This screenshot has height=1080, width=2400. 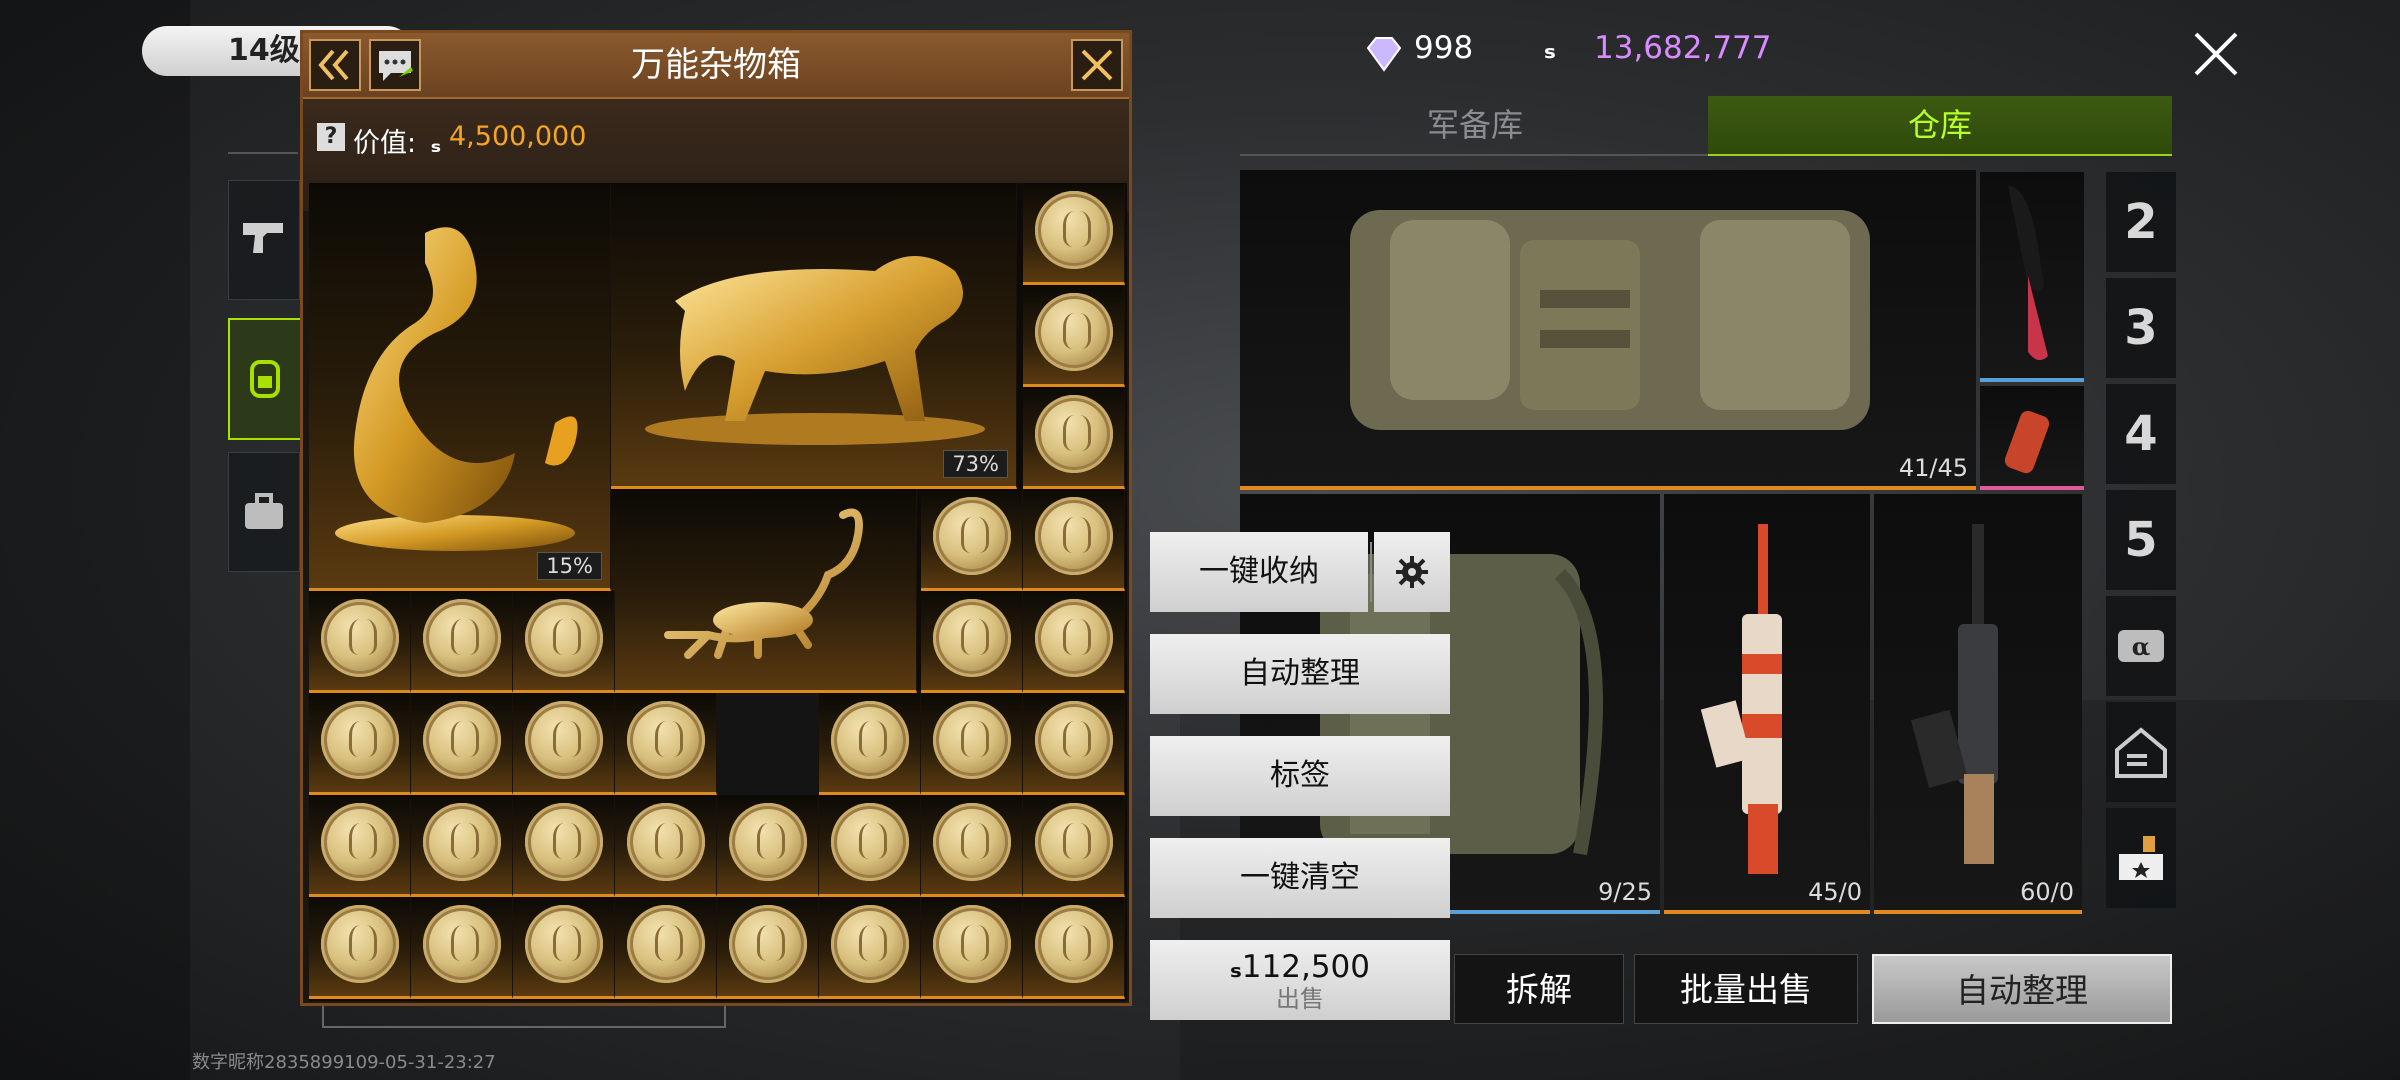 I want to click on slot-lighter, so click(x=2032, y=438).